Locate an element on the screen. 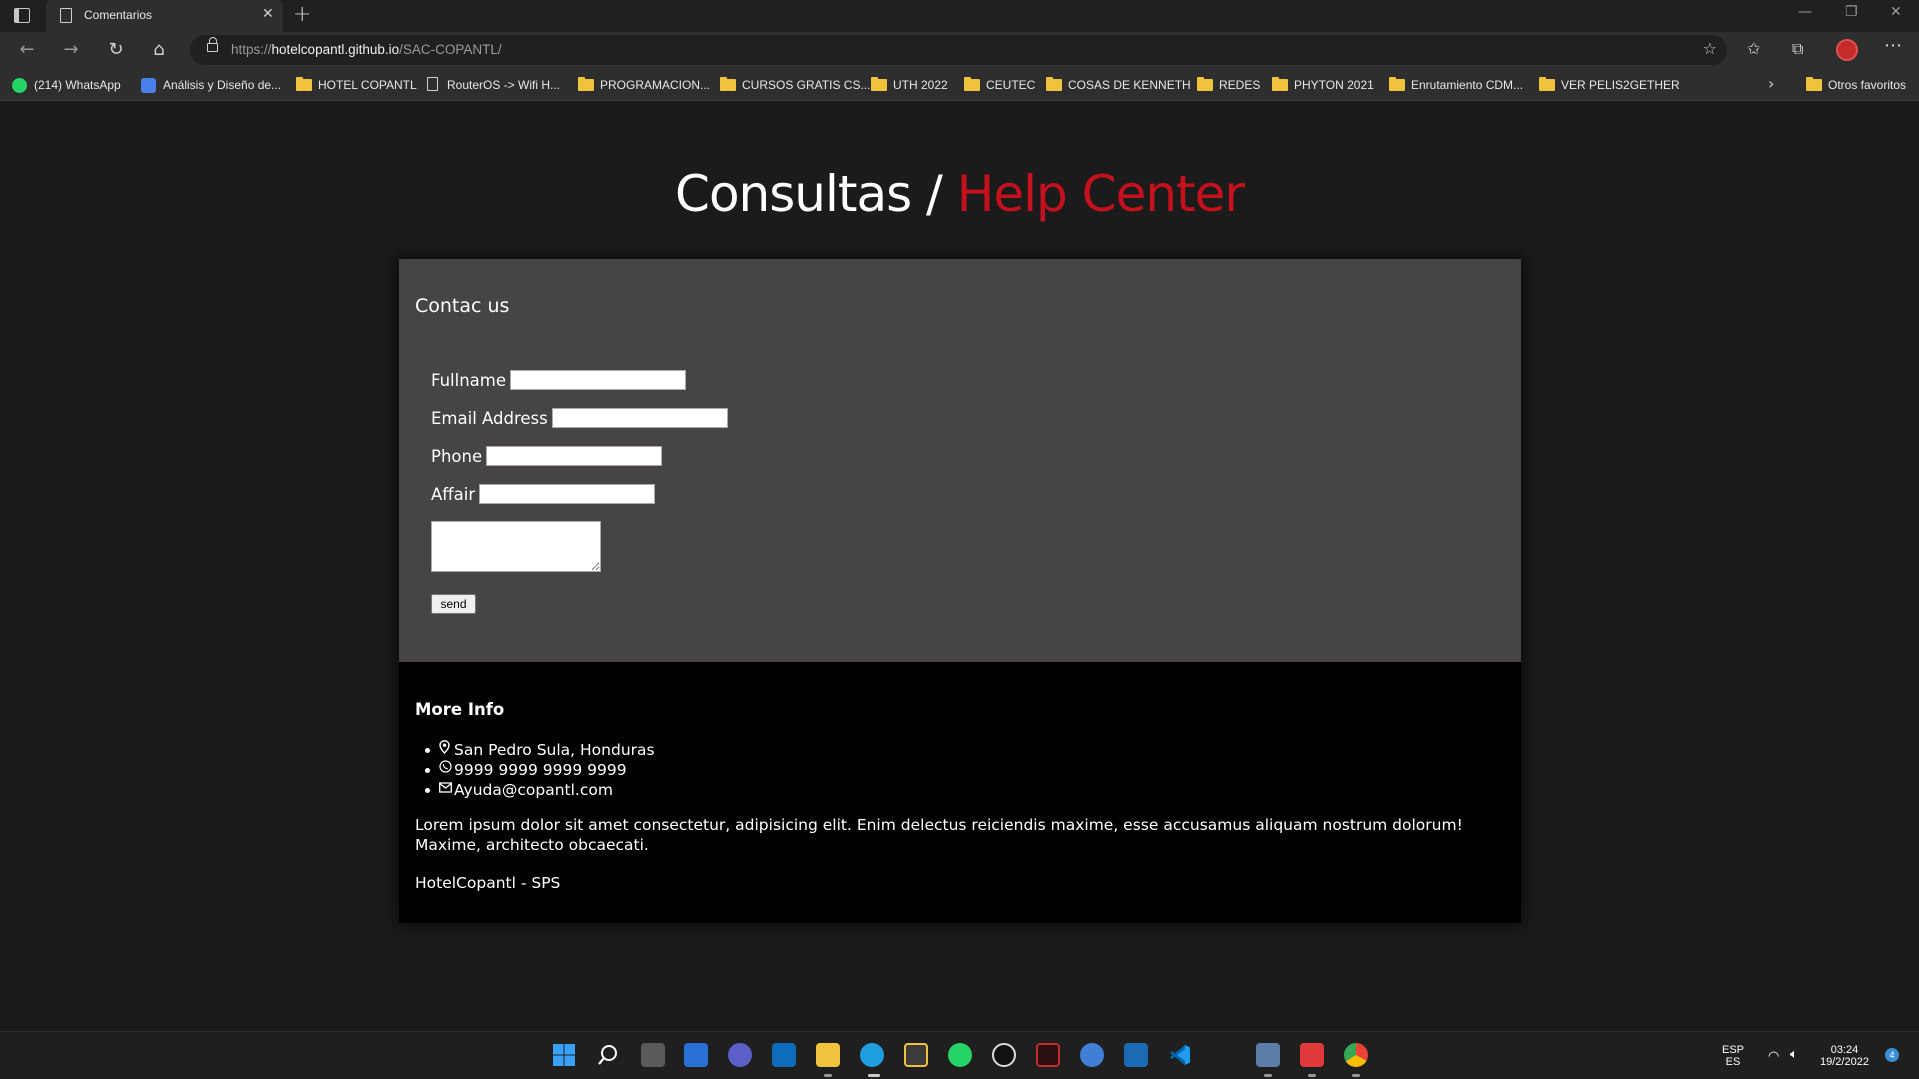  windows-taskbar: ESP ES ◠ 🔈︎ 03:24 19/2/2022 4 is located at coordinates (959, 1055).